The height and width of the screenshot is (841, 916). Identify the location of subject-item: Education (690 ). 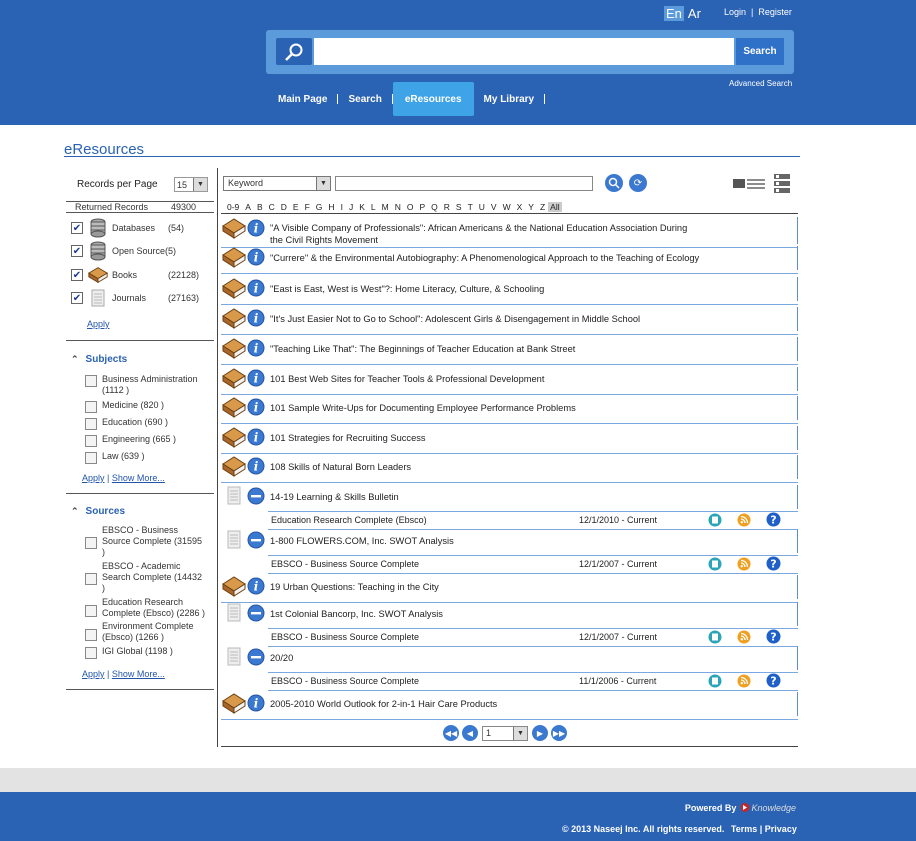
(126, 423).